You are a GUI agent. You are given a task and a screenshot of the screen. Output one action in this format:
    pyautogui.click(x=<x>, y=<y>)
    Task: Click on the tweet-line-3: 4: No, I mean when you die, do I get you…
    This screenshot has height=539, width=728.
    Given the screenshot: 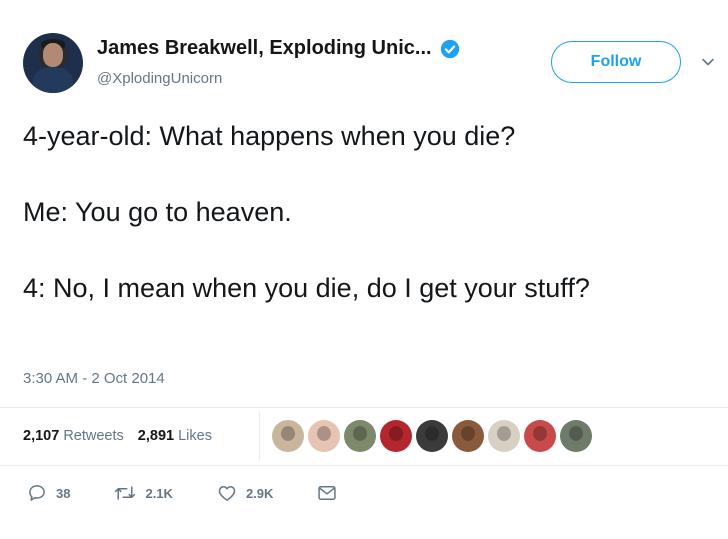 What is the action you would take?
    pyautogui.click(x=306, y=288)
    